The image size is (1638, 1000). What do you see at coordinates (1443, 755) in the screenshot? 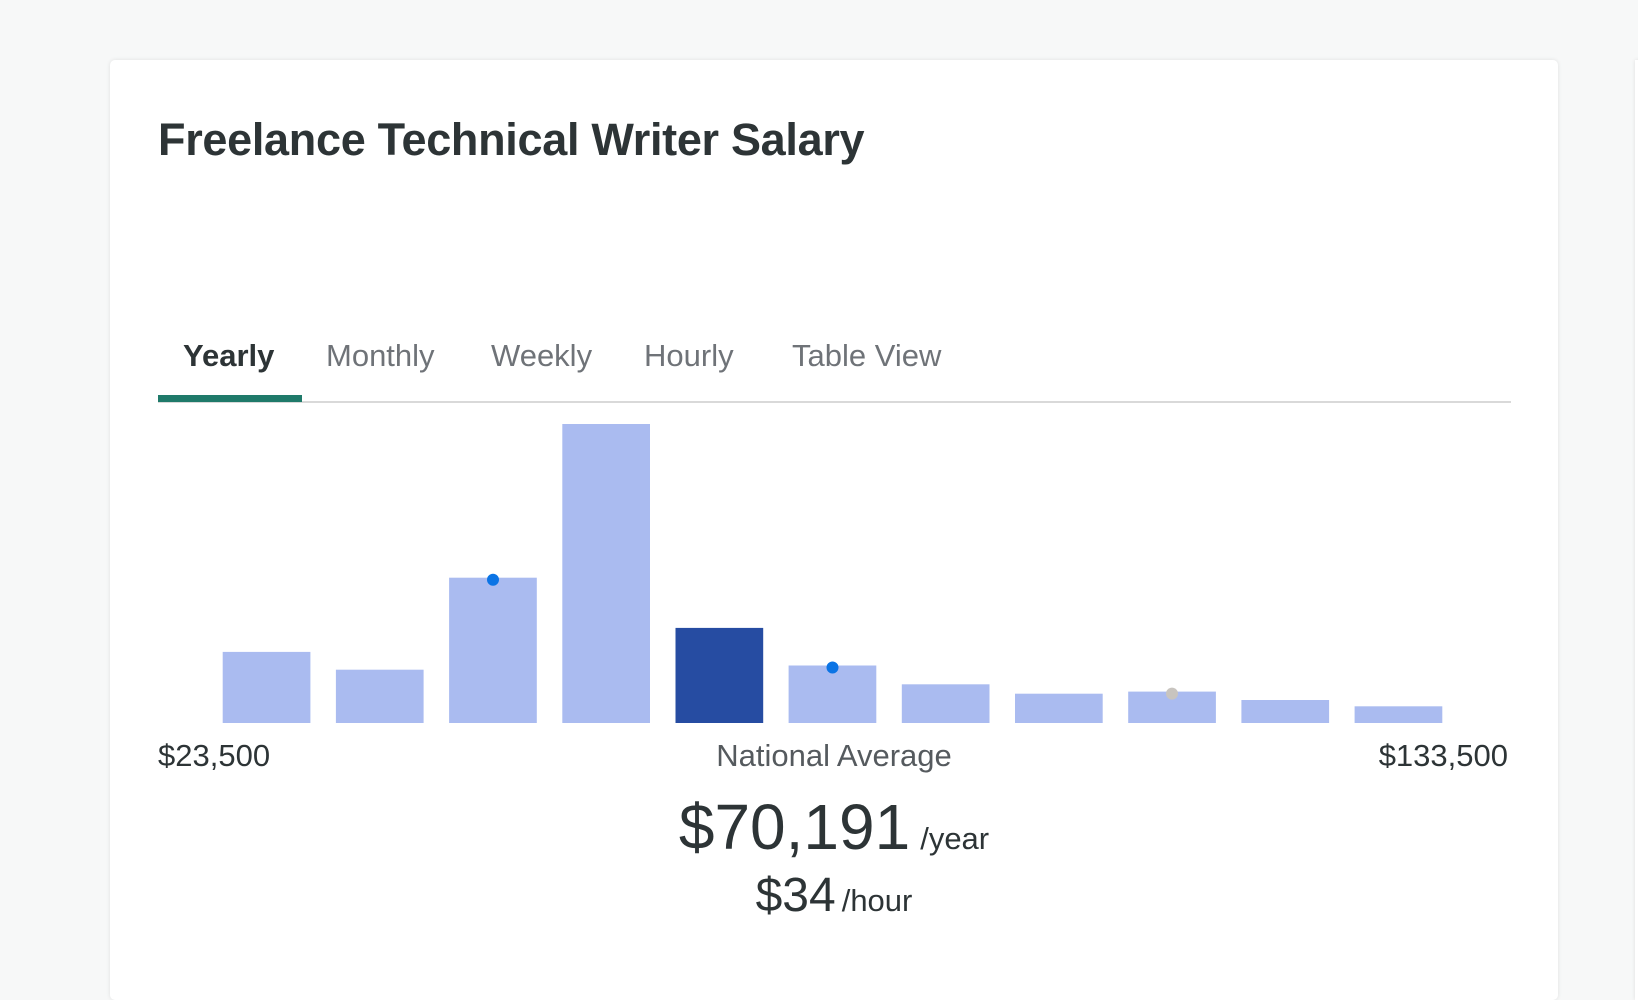
I see `max-salary-label: $133,500` at bounding box center [1443, 755].